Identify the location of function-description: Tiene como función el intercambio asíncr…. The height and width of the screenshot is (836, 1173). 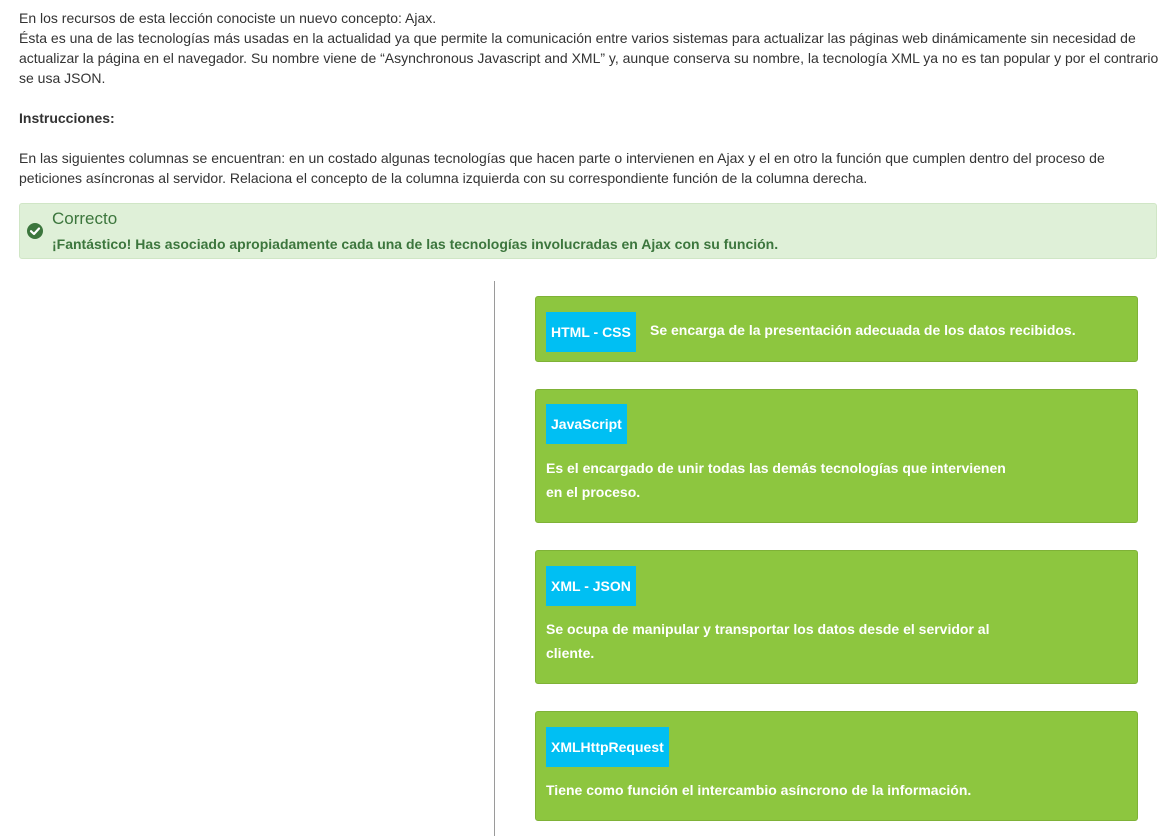
(759, 790).